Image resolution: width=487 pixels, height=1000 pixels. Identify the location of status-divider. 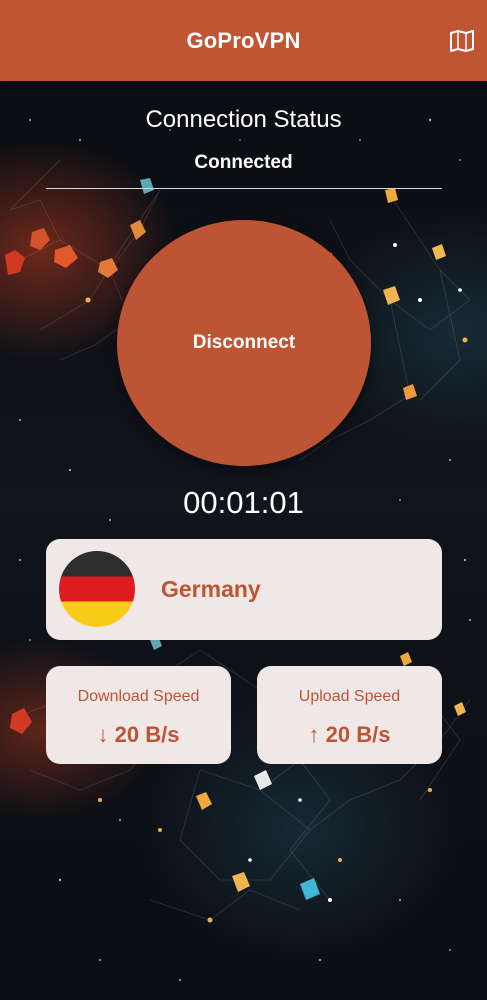
(244, 188).